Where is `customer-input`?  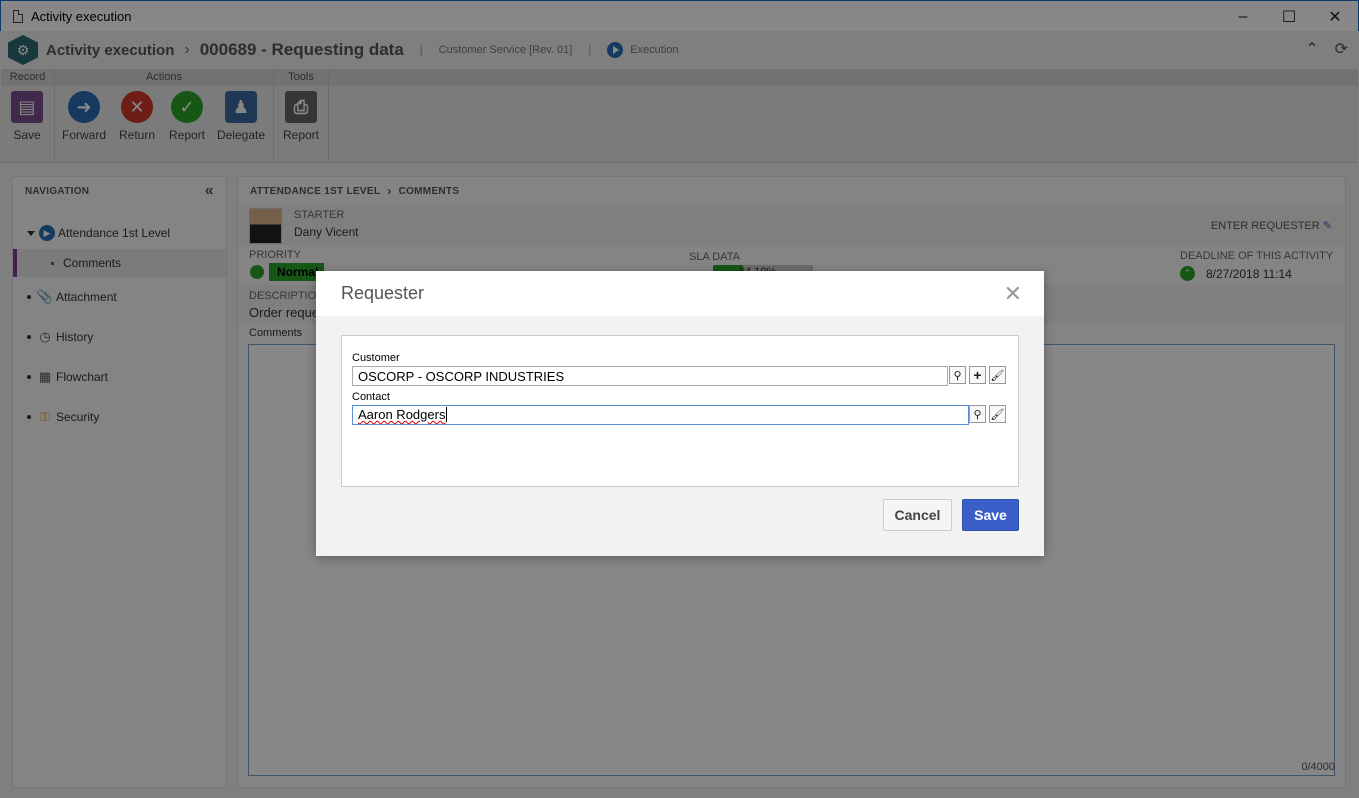
customer-input is located at coordinates (650, 376).